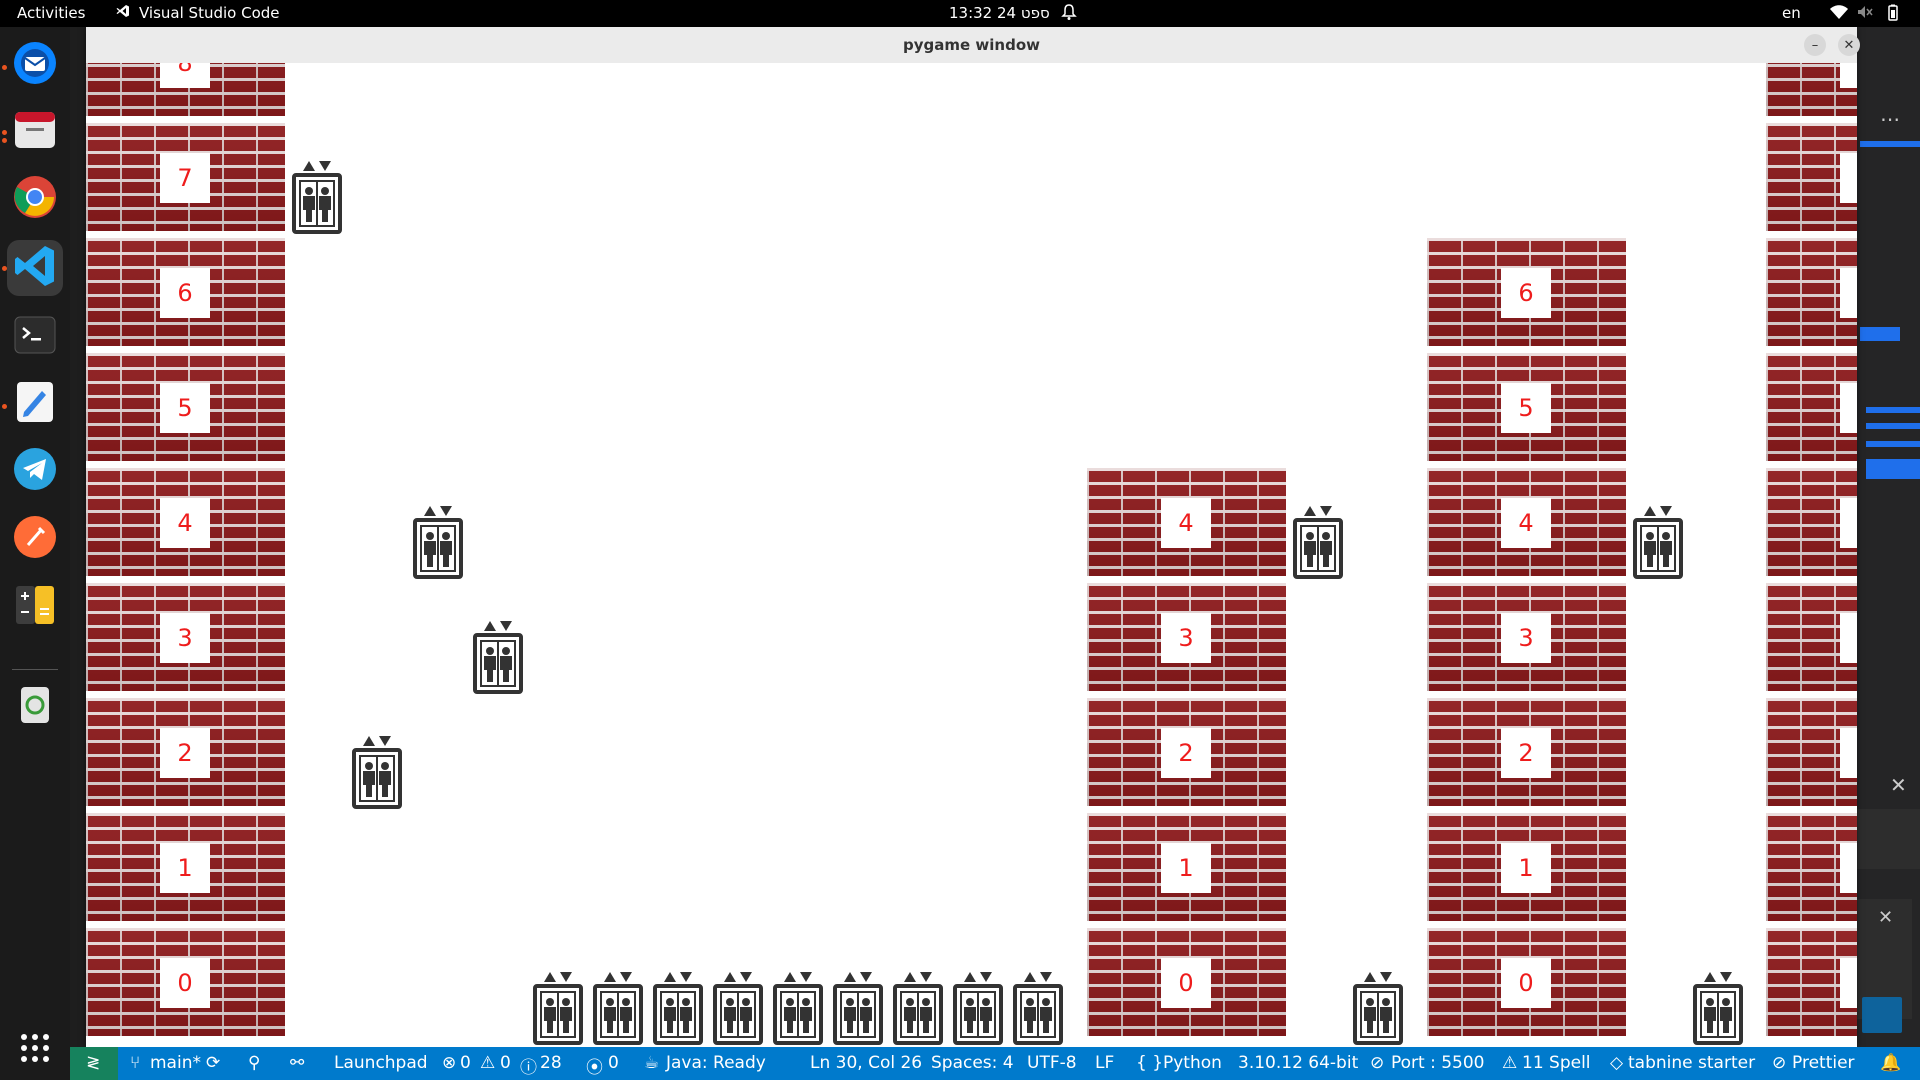 Image resolution: width=1920 pixels, height=1080 pixels. Describe the element at coordinates (1791, 13) in the screenshot. I see `language-indicator: en` at that location.